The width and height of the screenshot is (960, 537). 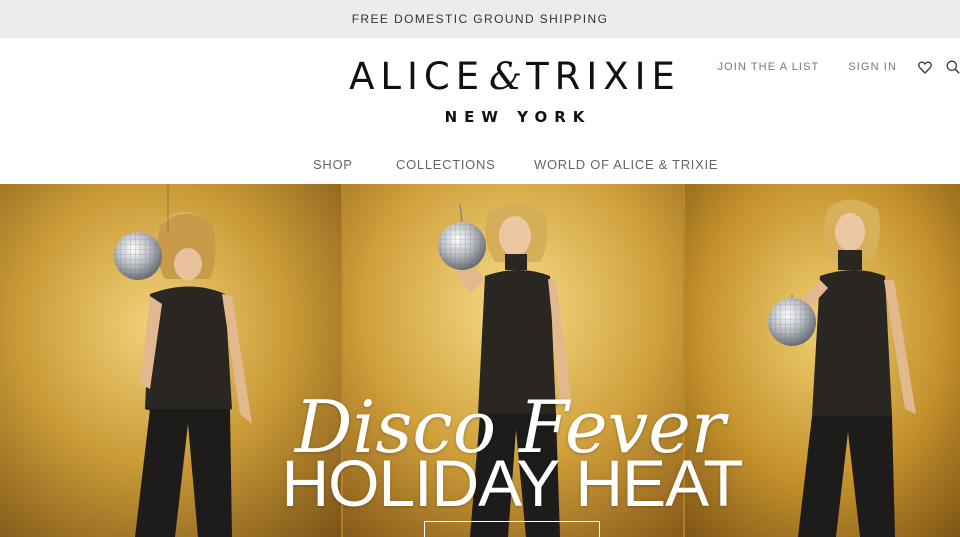 What do you see at coordinates (512, 483) in the screenshot?
I see `hero-title: HOLIDAY HEAT` at bounding box center [512, 483].